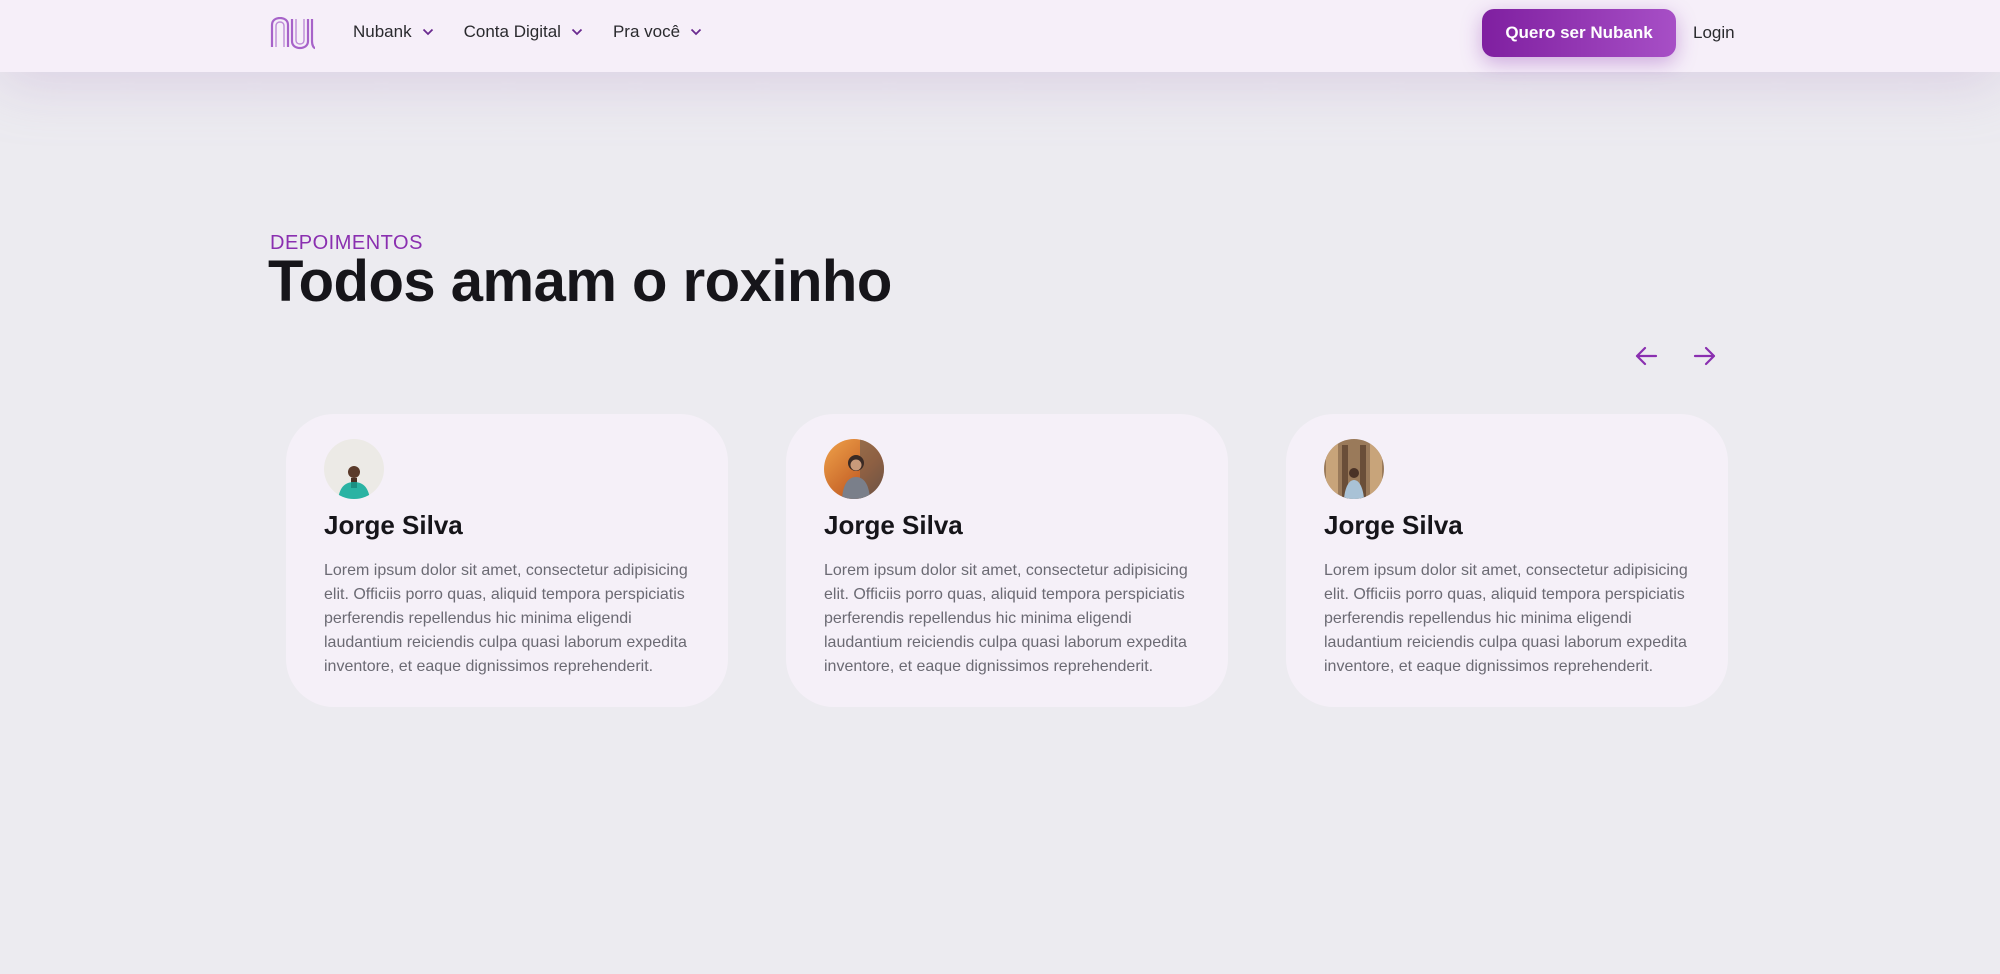 This screenshot has width=2000, height=974. What do you see at coordinates (1714, 33) in the screenshot?
I see `login-link: Login` at bounding box center [1714, 33].